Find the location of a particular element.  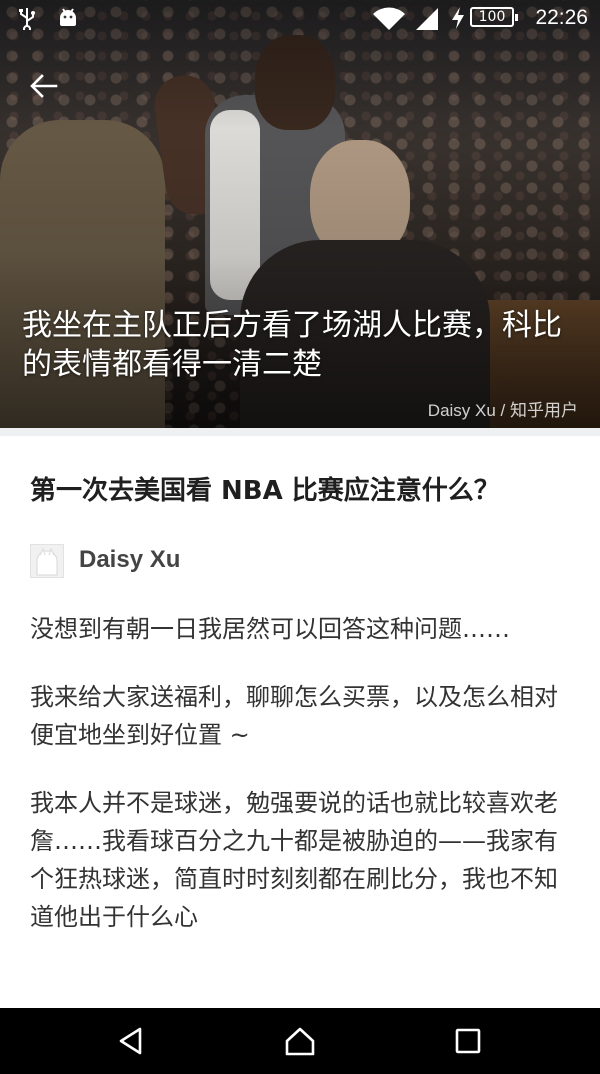

navigation-bar is located at coordinates (300, 1041).